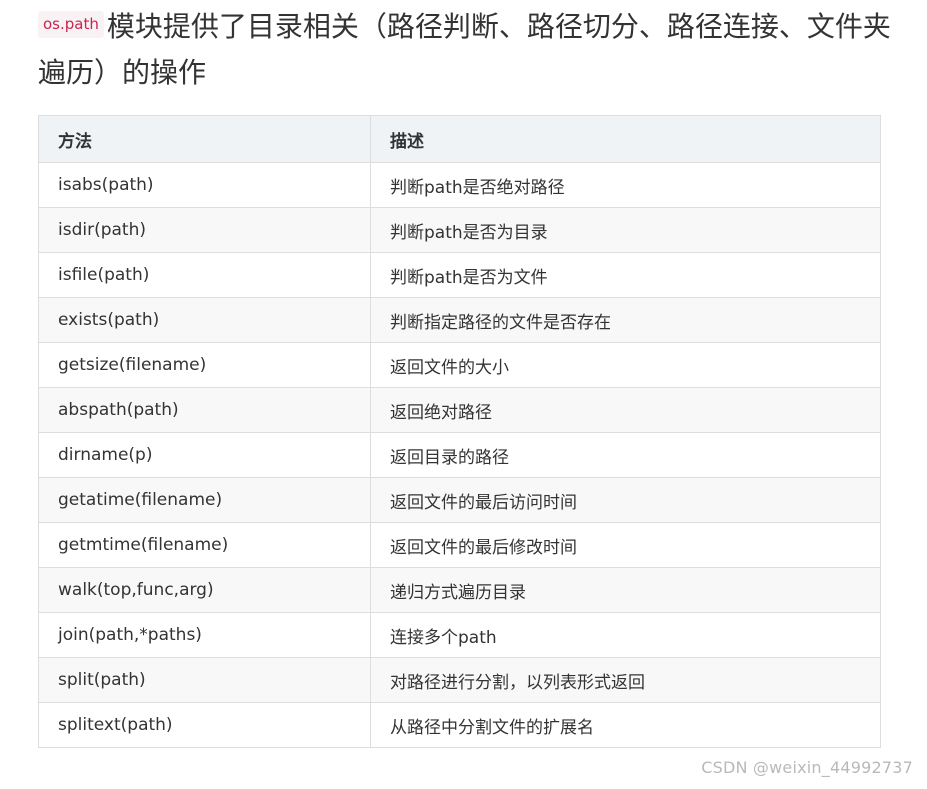 The height and width of the screenshot is (789, 927). I want to click on table-row: getmtime(filename) 返回文件的最后修改时间, so click(459, 545).